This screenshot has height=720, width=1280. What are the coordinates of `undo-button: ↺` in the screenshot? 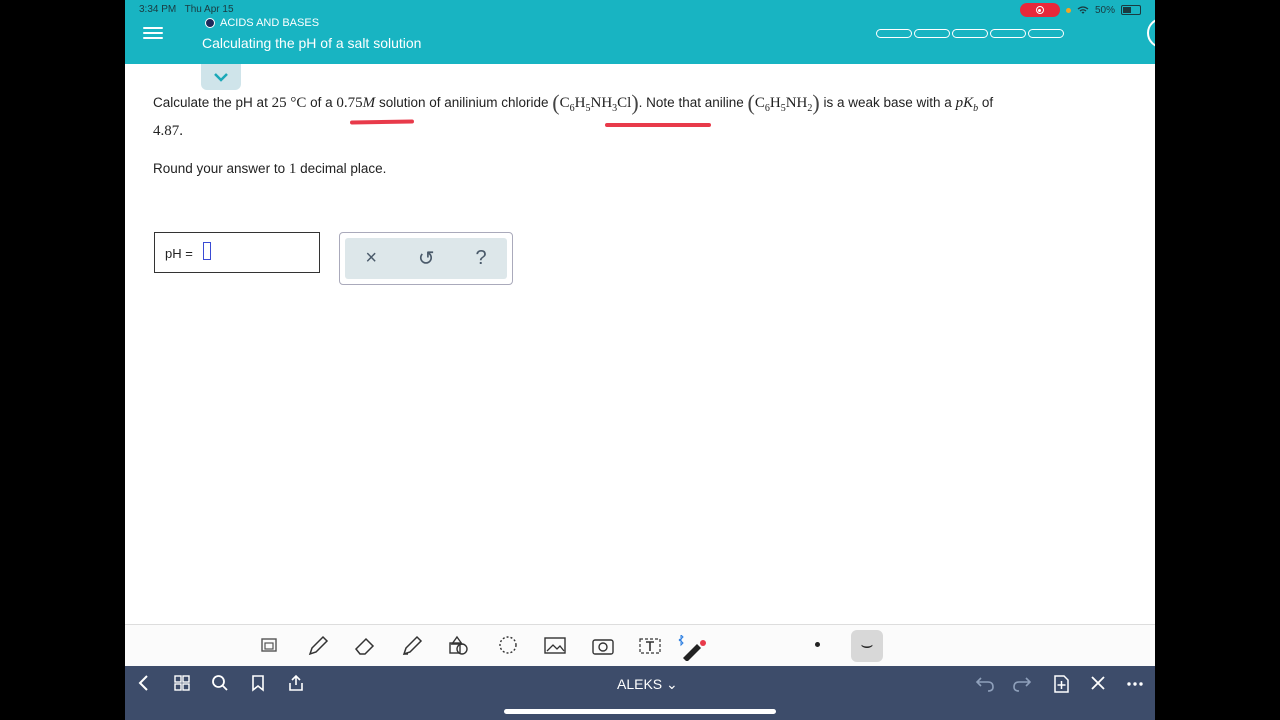 It's located at (426, 258).